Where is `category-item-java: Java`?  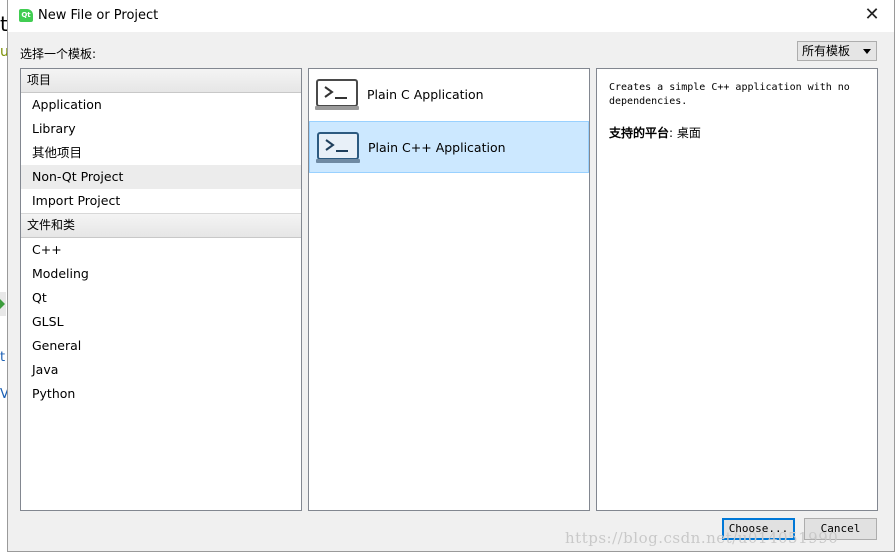 category-item-java: Java is located at coordinates (161, 370).